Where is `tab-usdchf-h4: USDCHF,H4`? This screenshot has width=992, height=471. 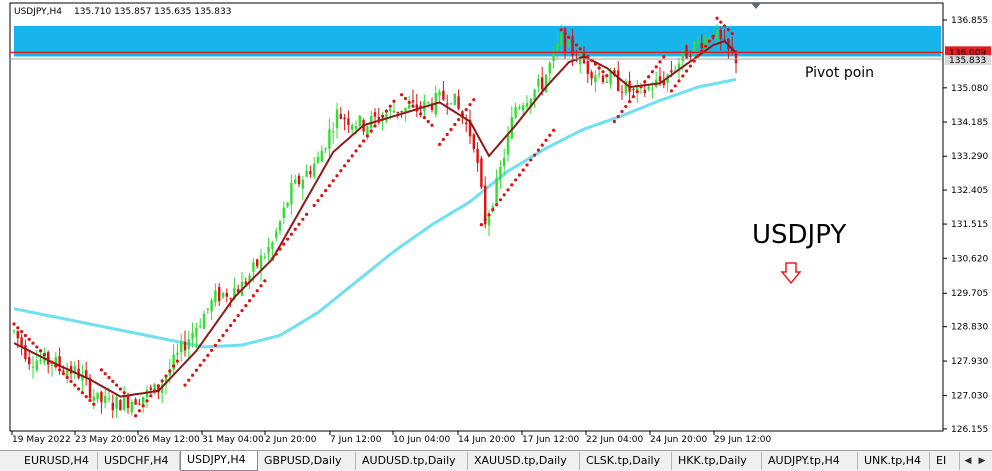
tab-usdchf-h4: USDCHF,H4 is located at coordinates (139, 461).